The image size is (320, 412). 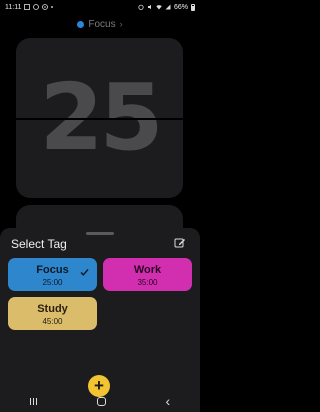 I want to click on chevron-right-icon: ›, so click(x=121, y=24).